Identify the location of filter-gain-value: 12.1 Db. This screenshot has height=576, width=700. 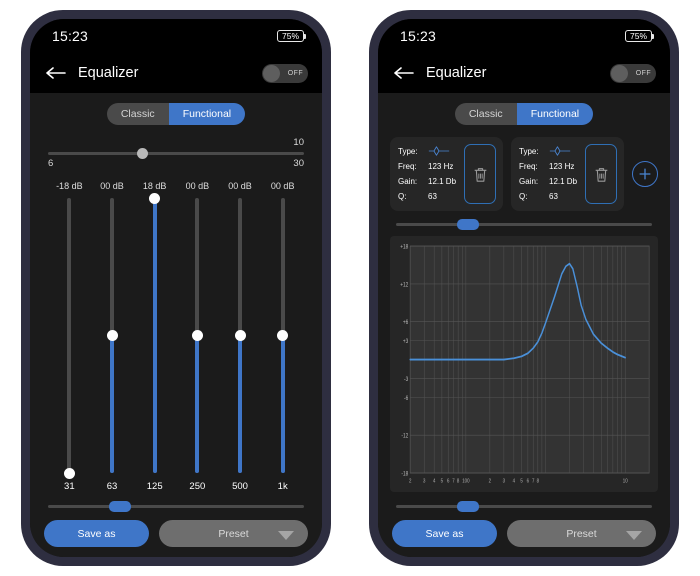
(442, 181).